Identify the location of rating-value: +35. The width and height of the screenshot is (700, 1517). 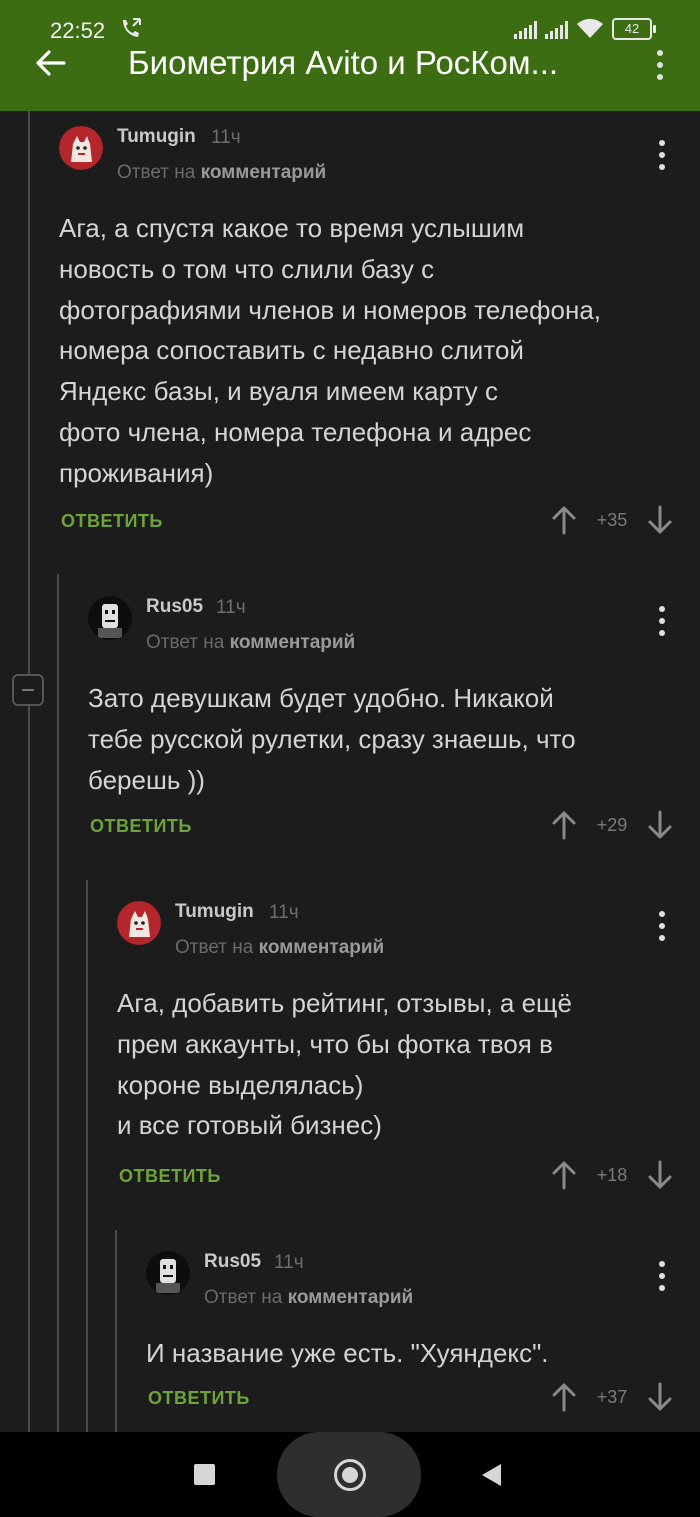
(612, 519).